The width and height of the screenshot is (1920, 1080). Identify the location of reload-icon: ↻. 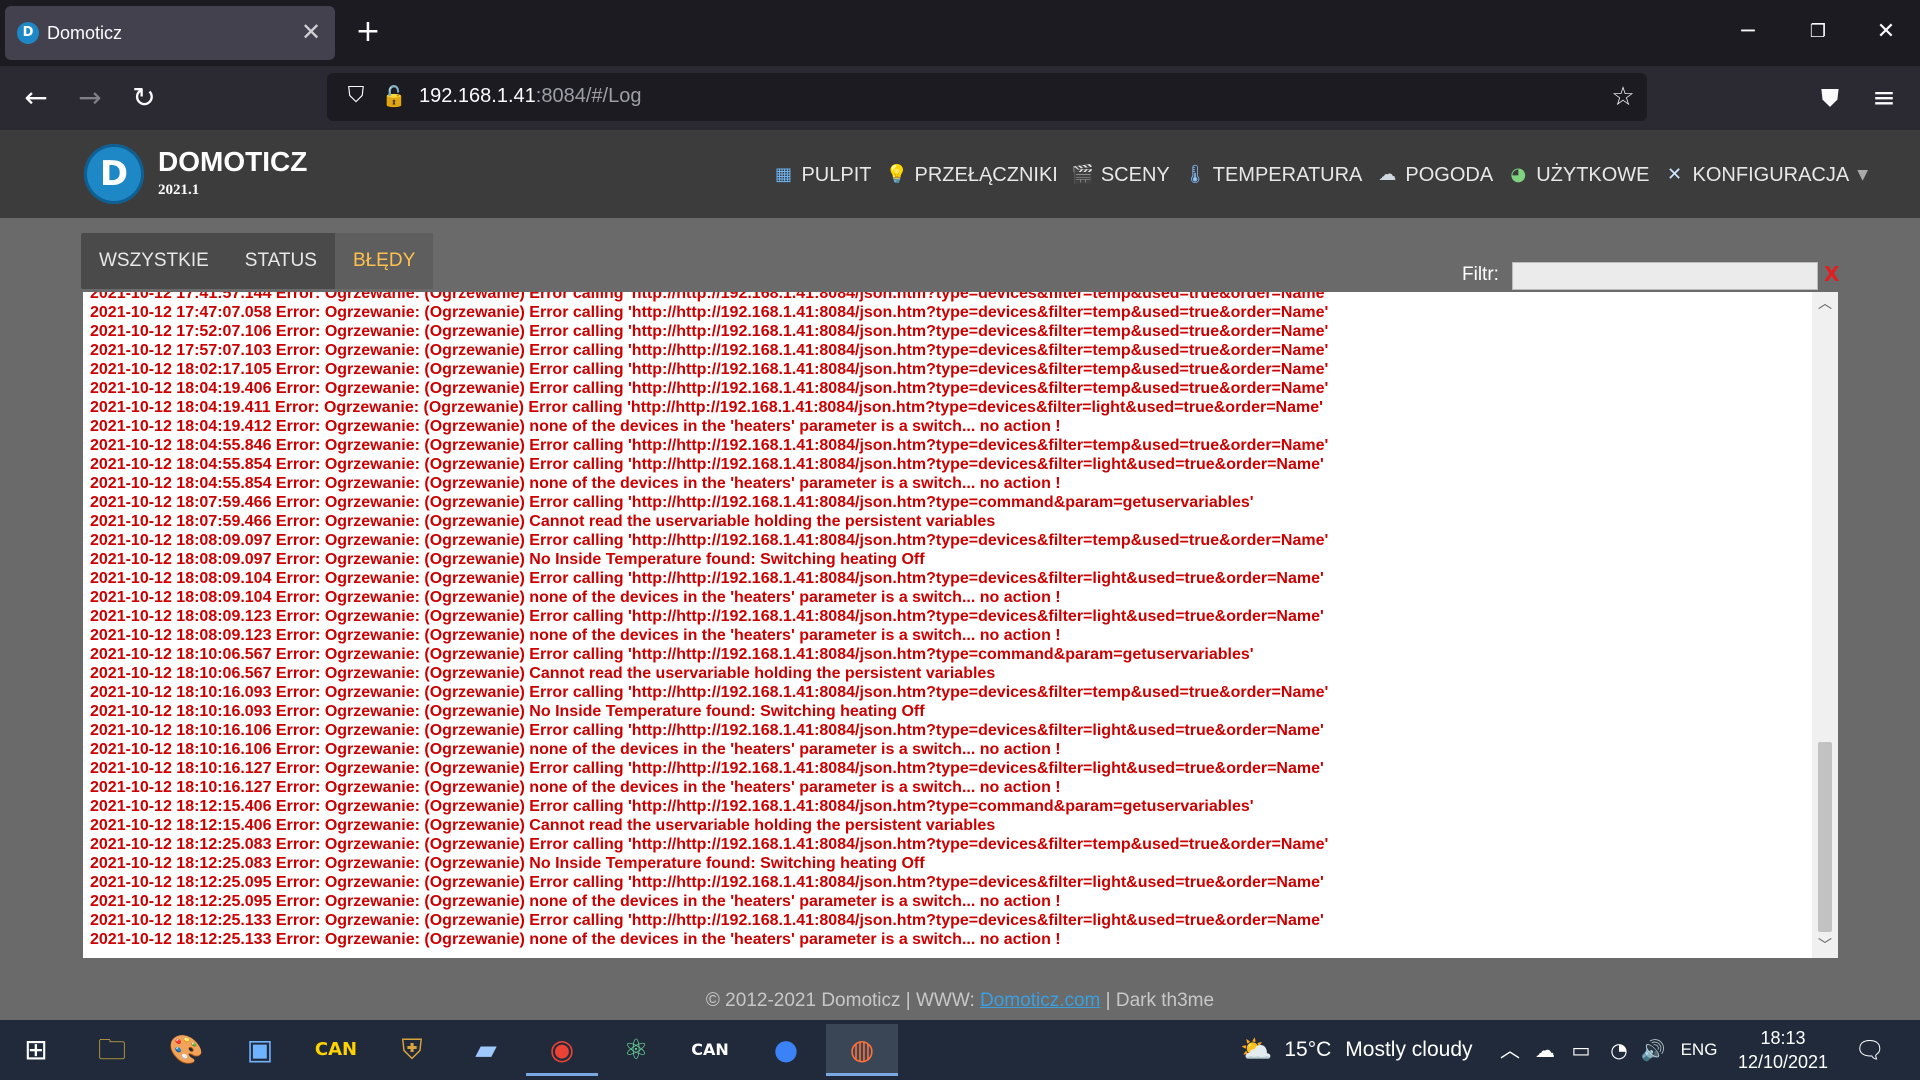
(144, 98).